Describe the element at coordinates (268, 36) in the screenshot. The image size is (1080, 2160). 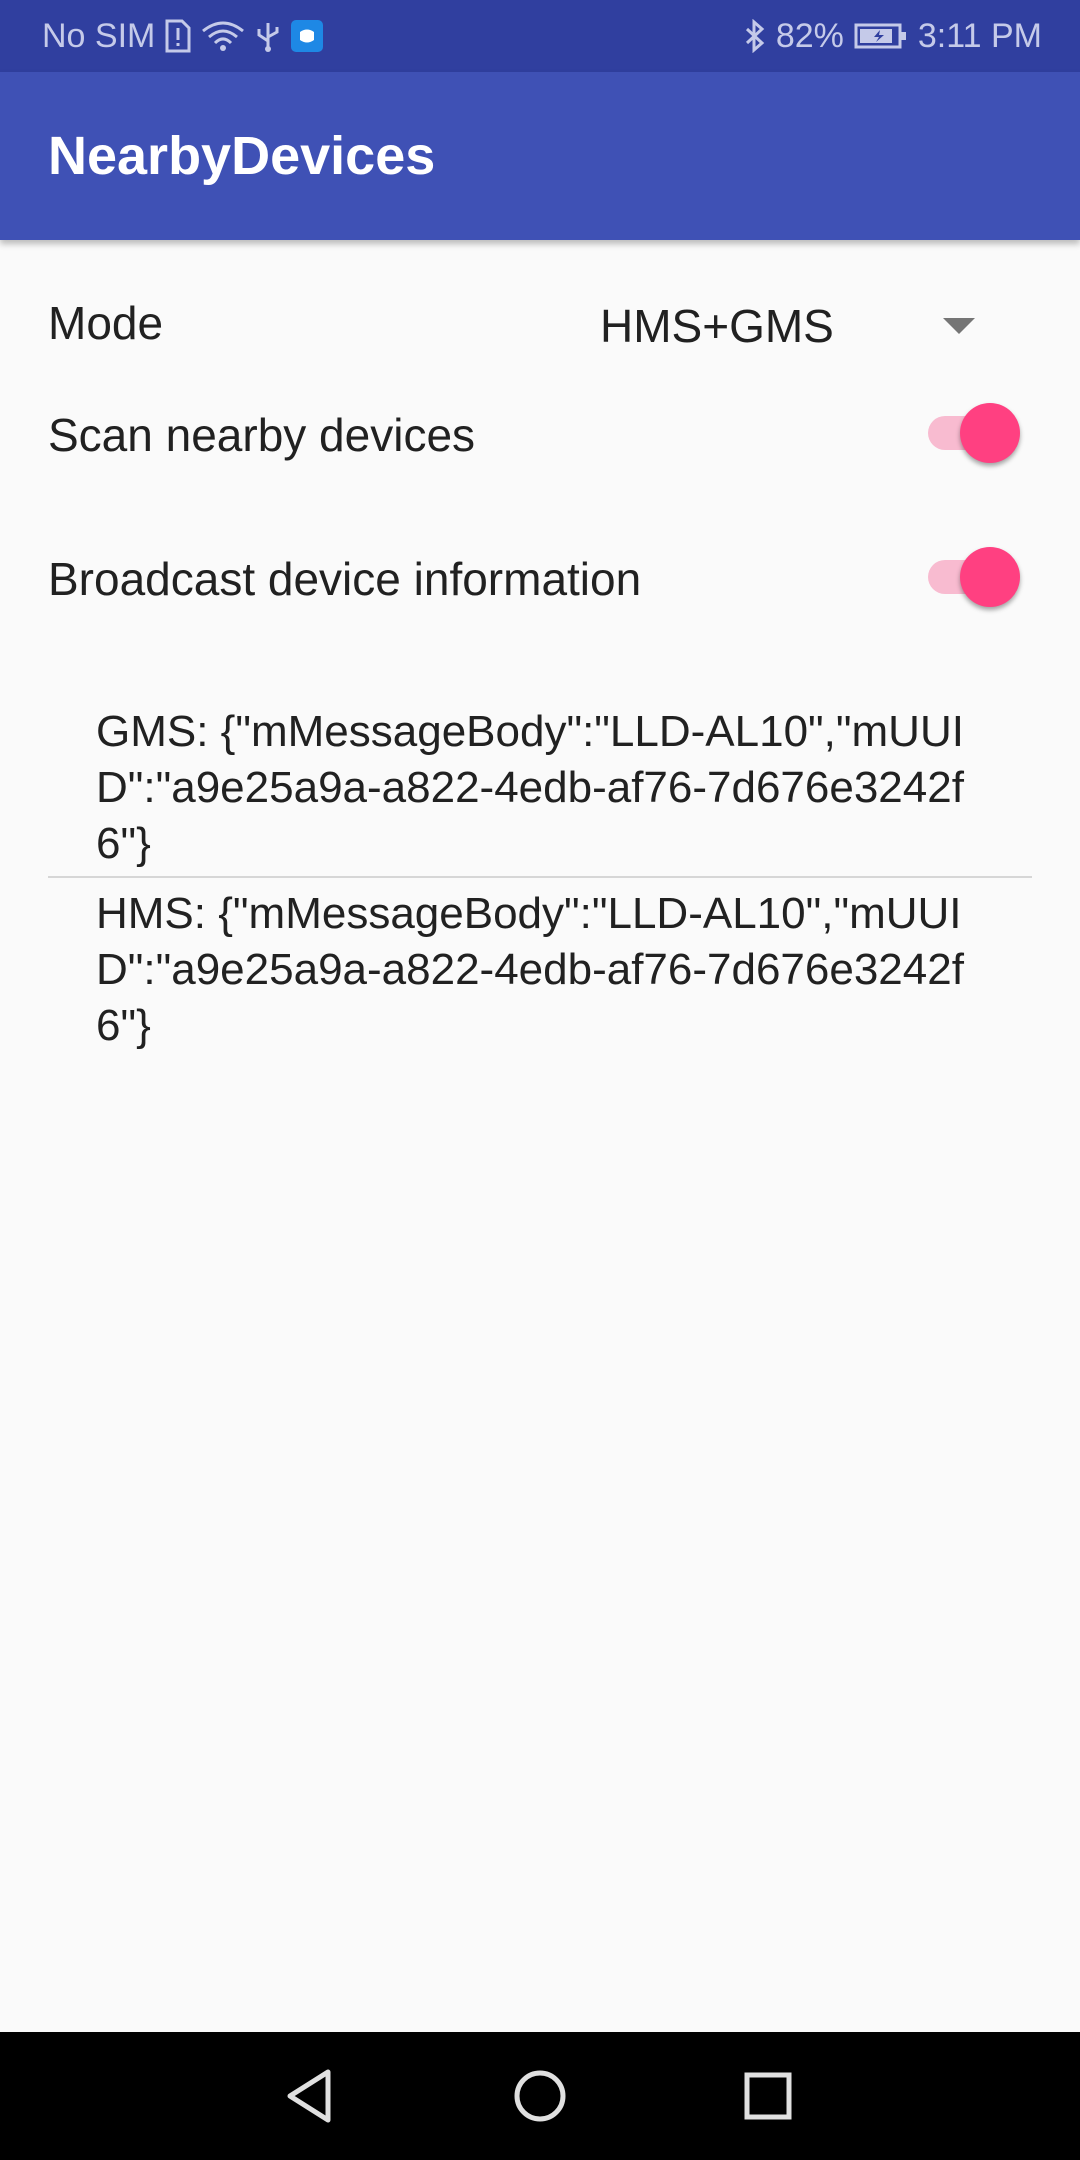
I see `usb-icon` at that location.